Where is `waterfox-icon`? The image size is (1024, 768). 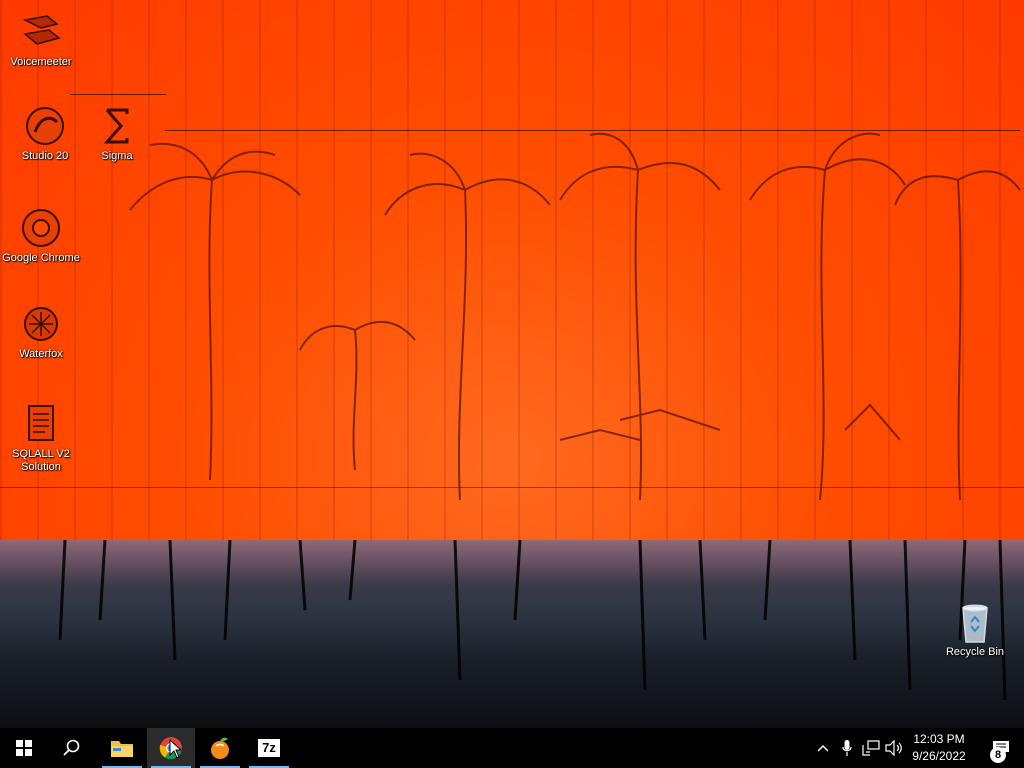 waterfox-icon is located at coordinates (41, 324).